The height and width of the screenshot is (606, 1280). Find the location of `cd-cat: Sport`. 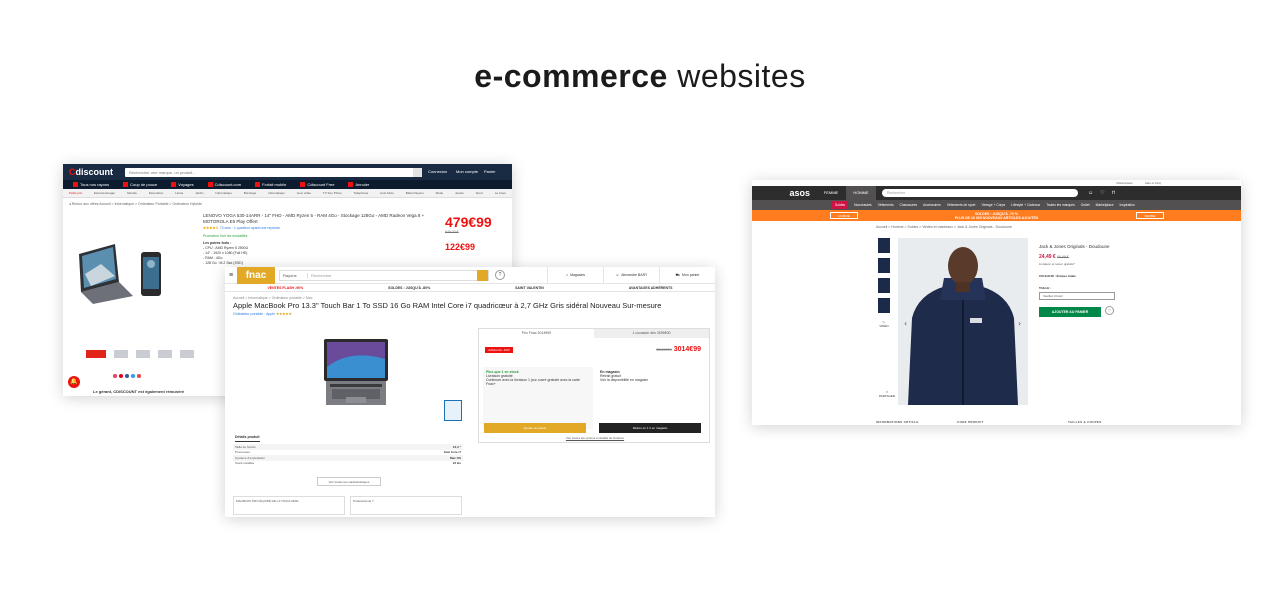

cd-cat: Sport is located at coordinates (479, 193).